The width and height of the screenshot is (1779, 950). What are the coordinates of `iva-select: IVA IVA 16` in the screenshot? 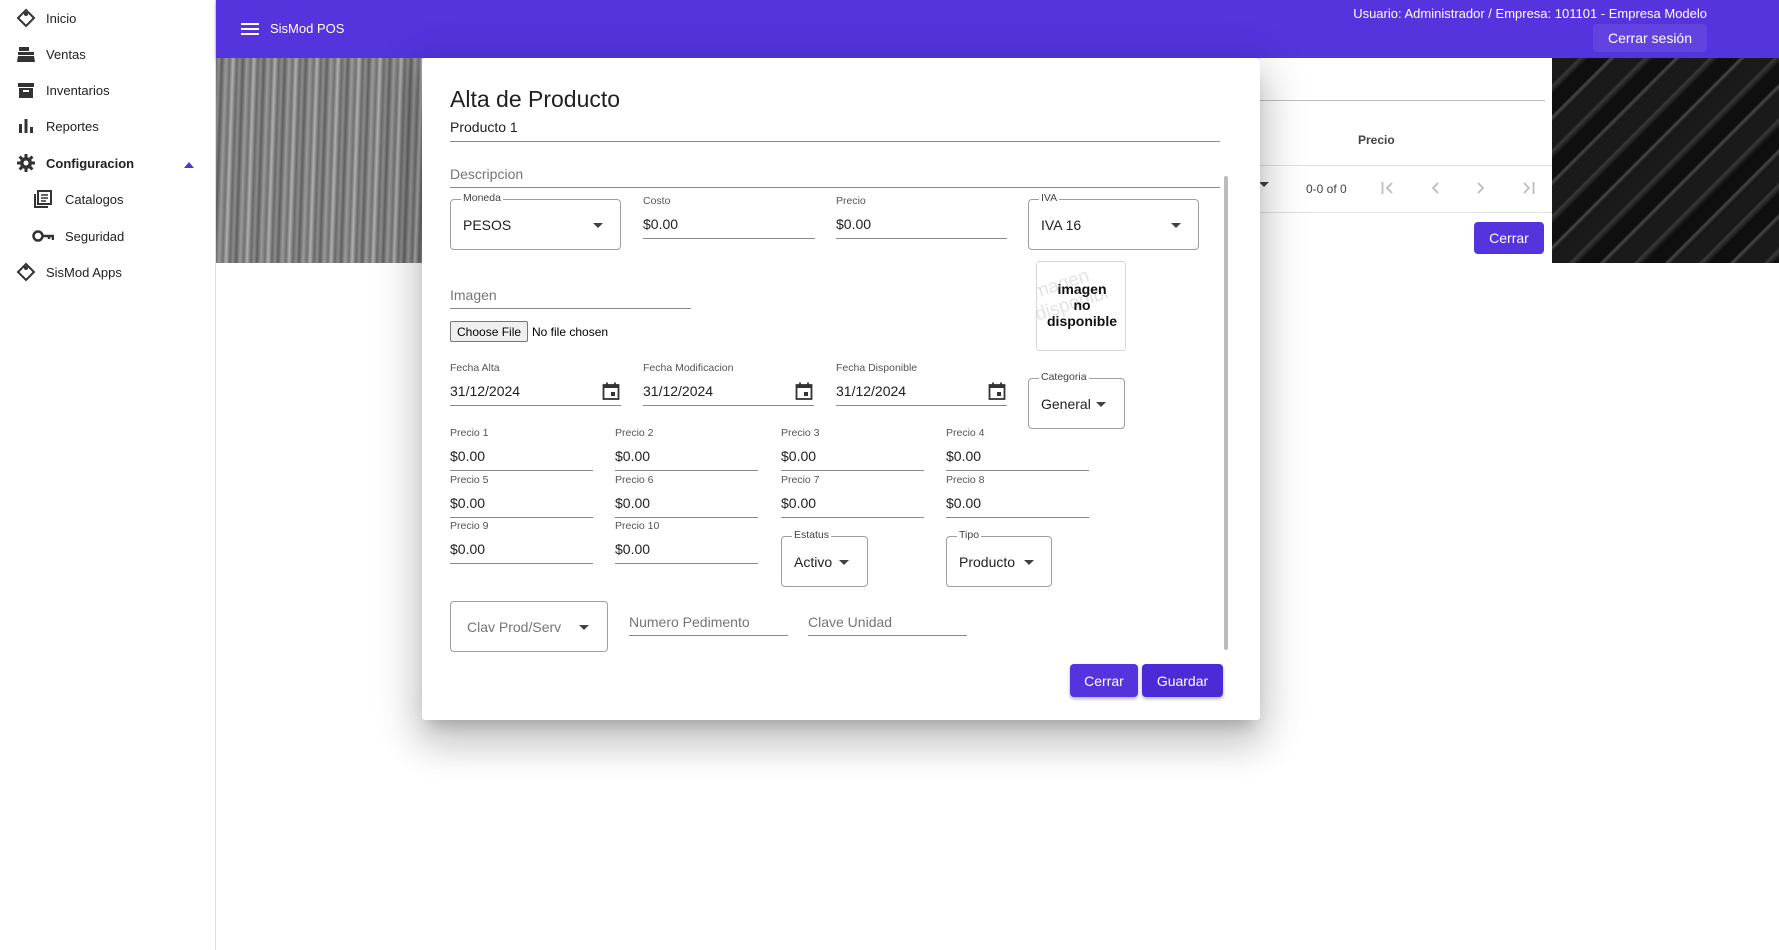 It's located at (1113, 221).